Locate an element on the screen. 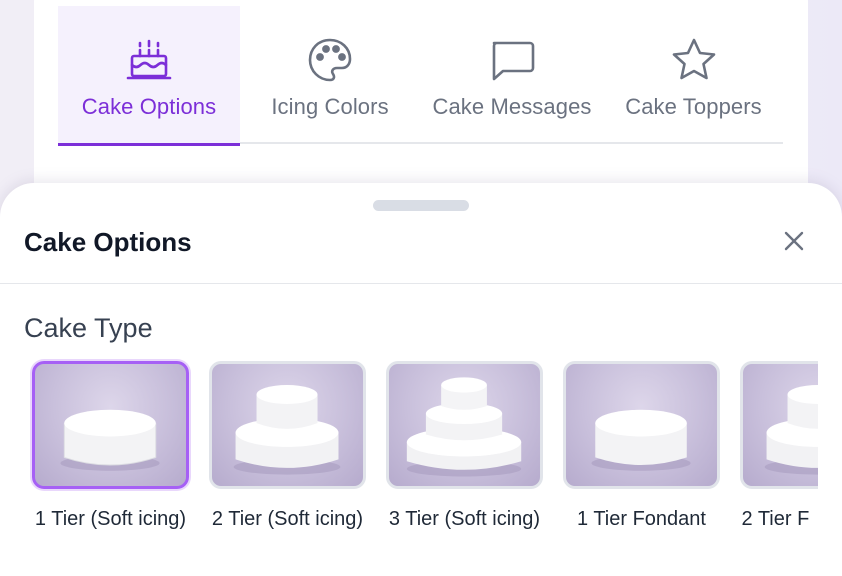 The width and height of the screenshot is (842, 576). sheet-title: Cake Options is located at coordinates (108, 242).